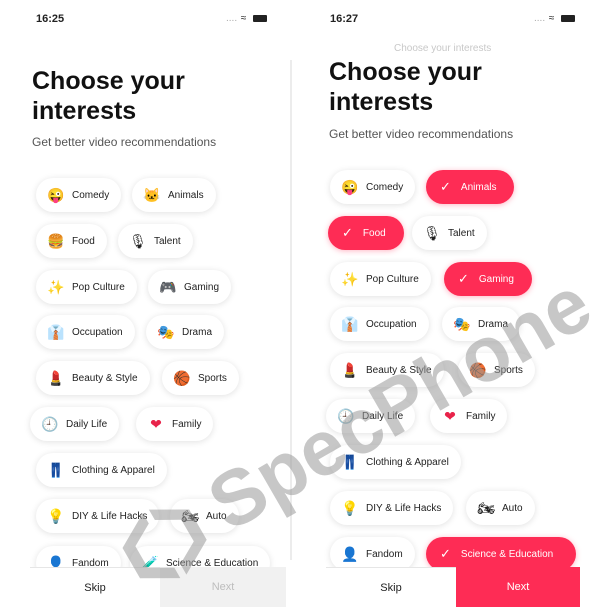 The width and height of the screenshot is (592, 607). I want to click on basketball-icon: 🏀, so click(478, 370).